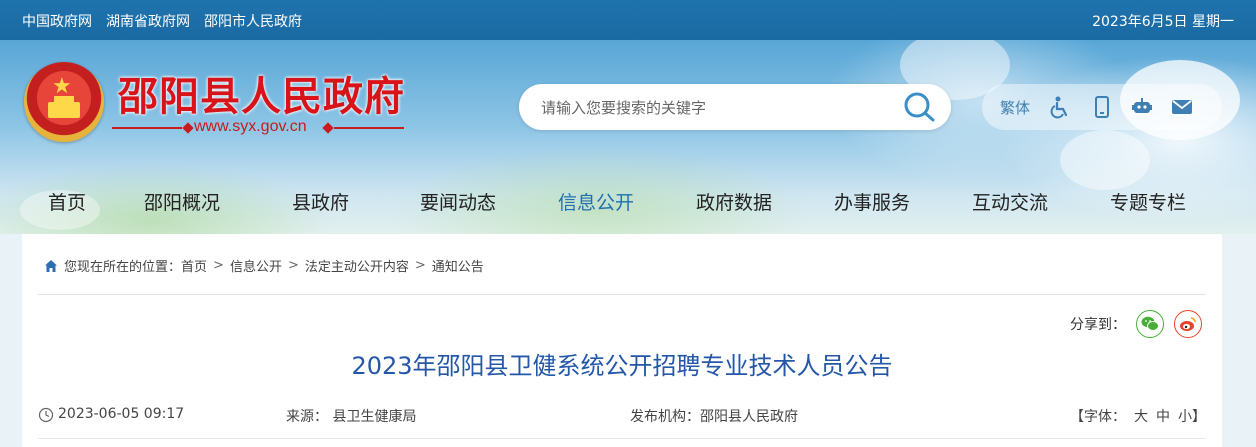 This screenshot has height=447, width=1256. I want to click on site-title: 邵阳县人民政府, so click(261, 96).